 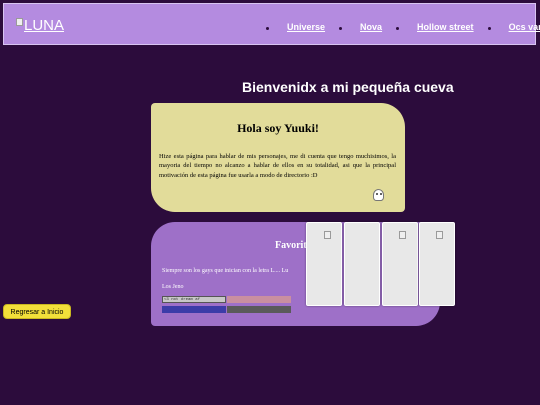 What do you see at coordinates (44, 25) in the screenshot?
I see `logo-text: LUNA` at bounding box center [44, 25].